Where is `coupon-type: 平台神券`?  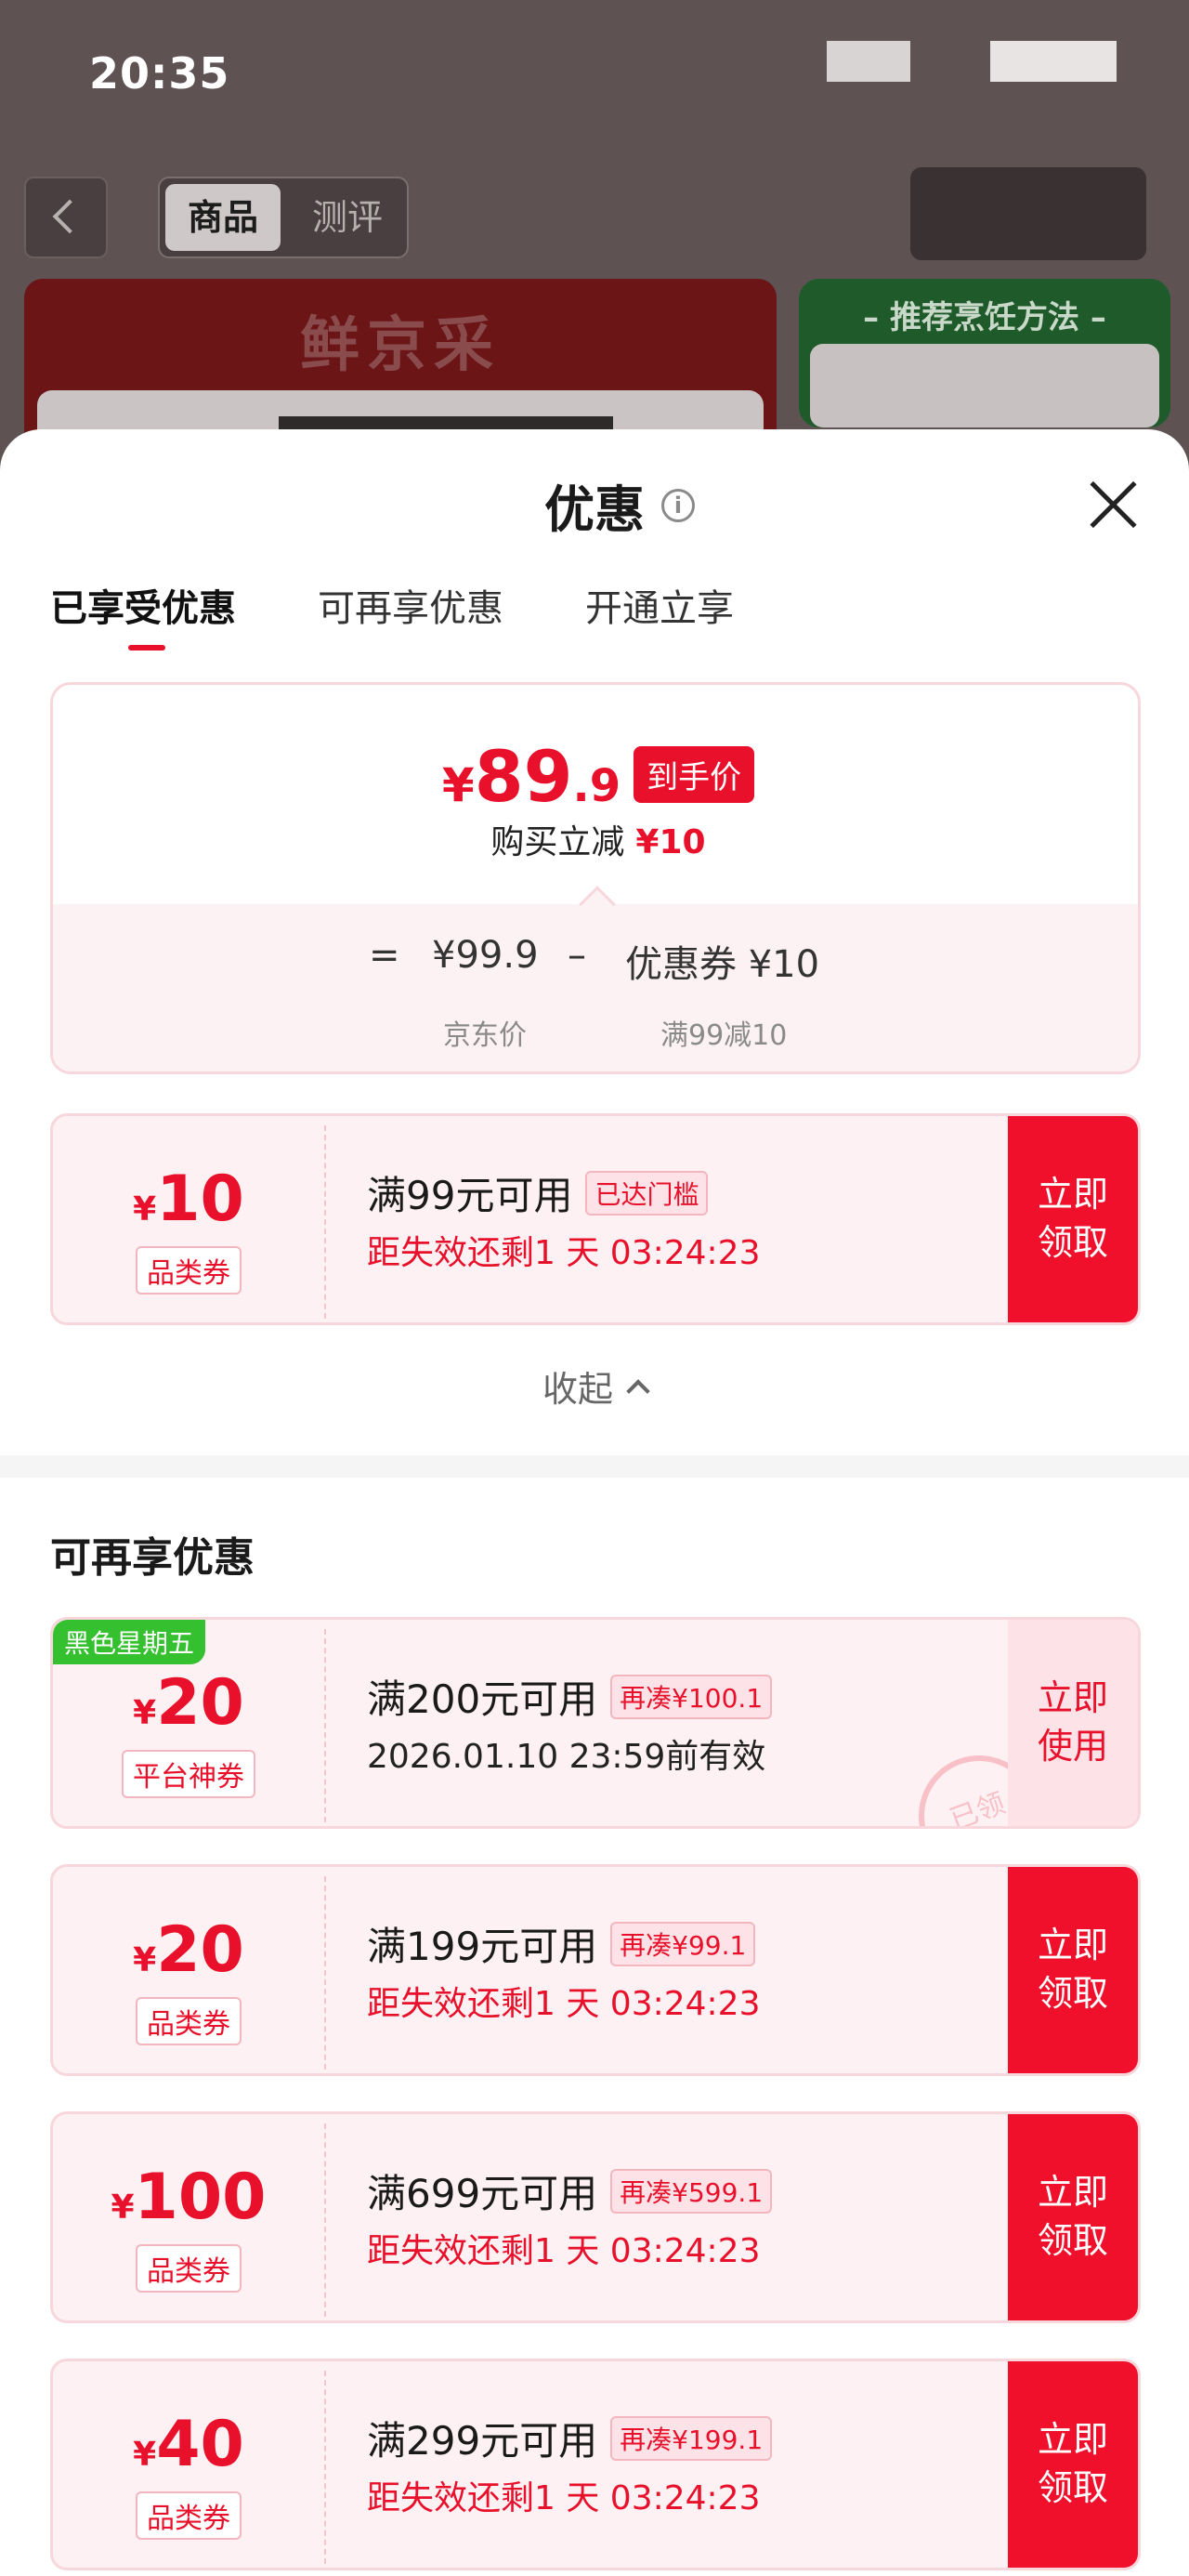
coupon-type: 平台神券 is located at coordinates (189, 1774).